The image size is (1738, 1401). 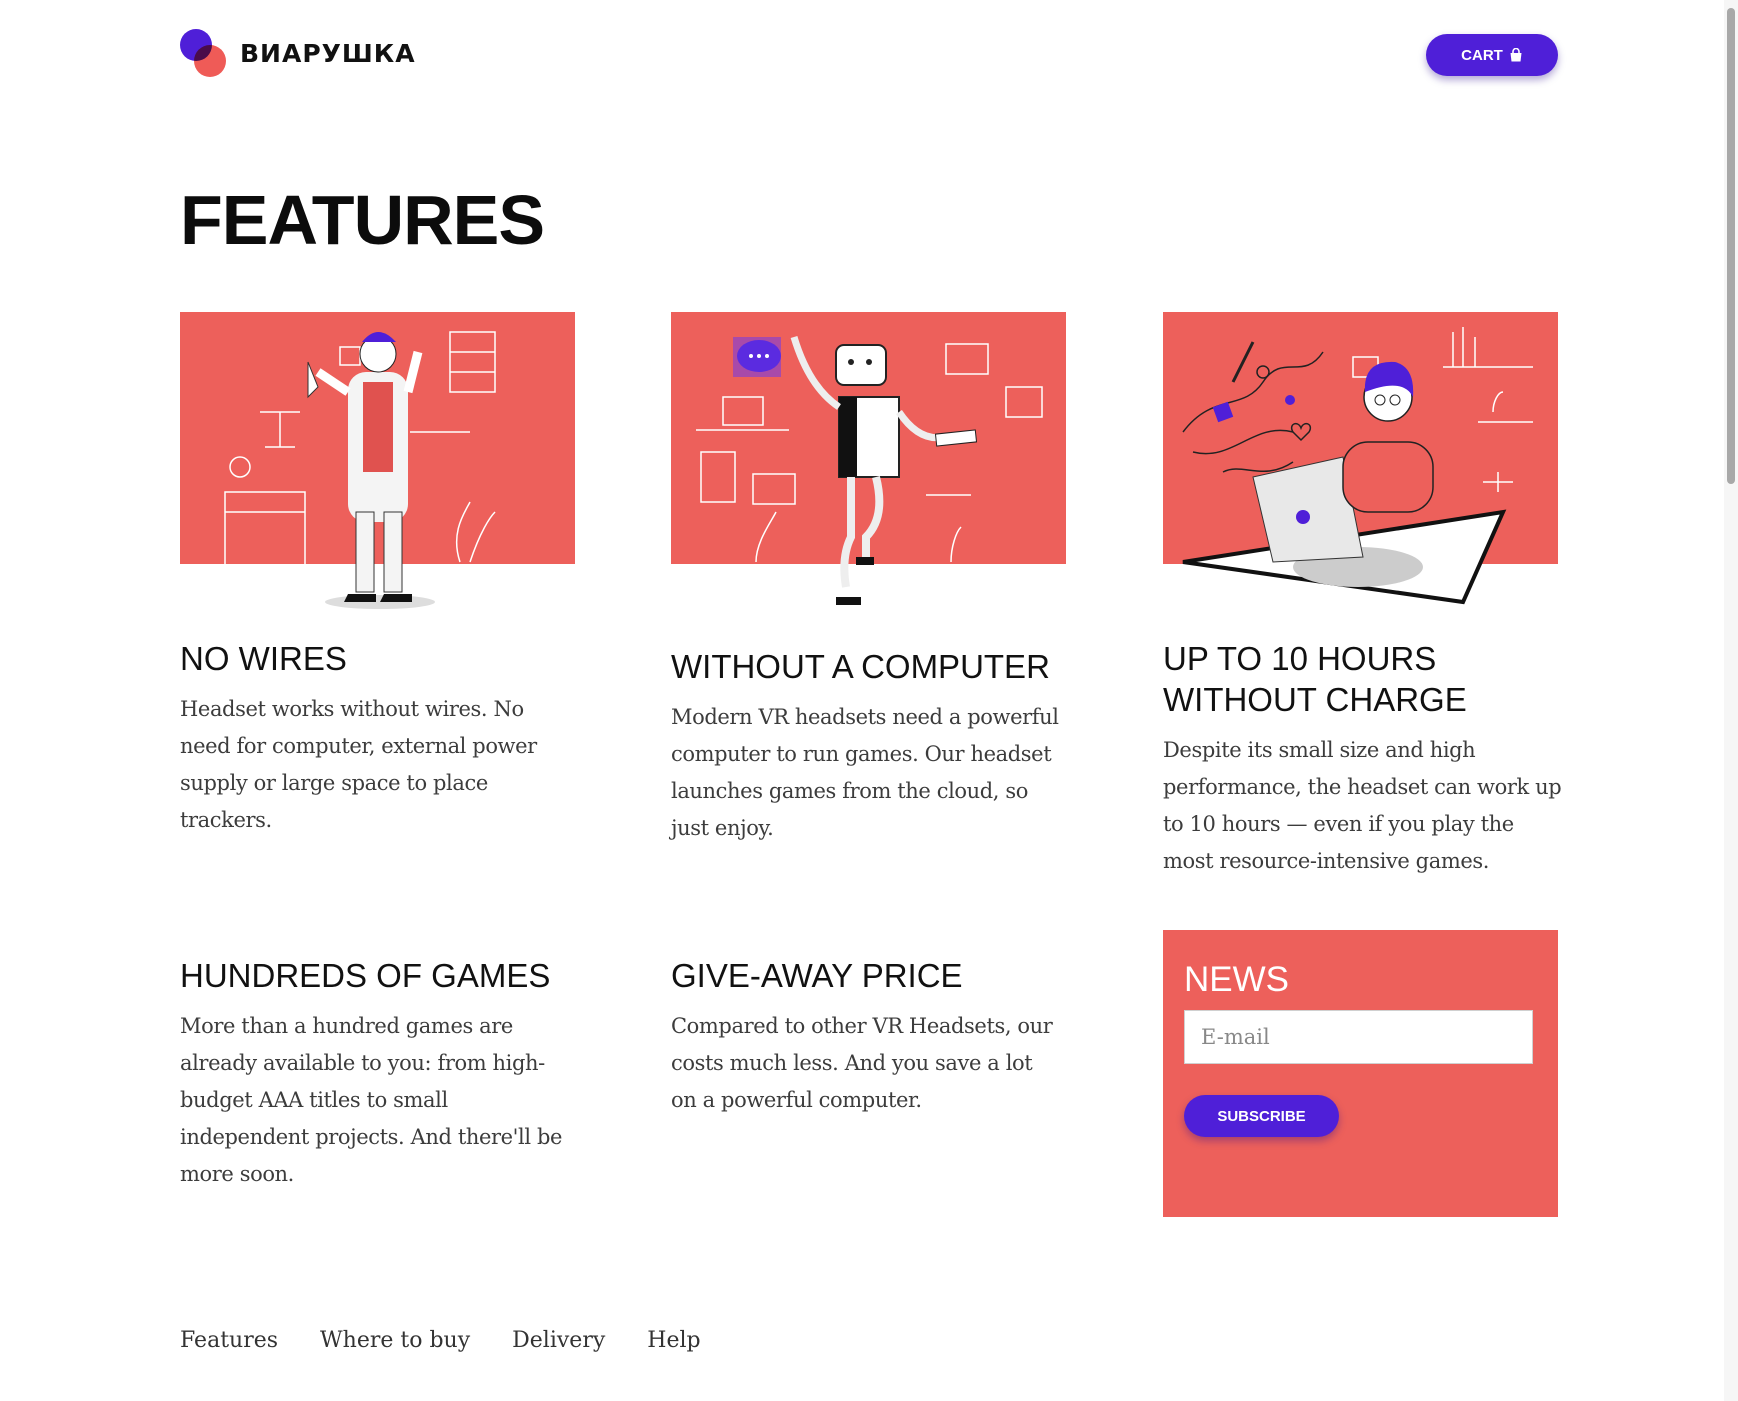 What do you see at coordinates (362, 220) in the screenshot?
I see `page-title: FEATURES` at bounding box center [362, 220].